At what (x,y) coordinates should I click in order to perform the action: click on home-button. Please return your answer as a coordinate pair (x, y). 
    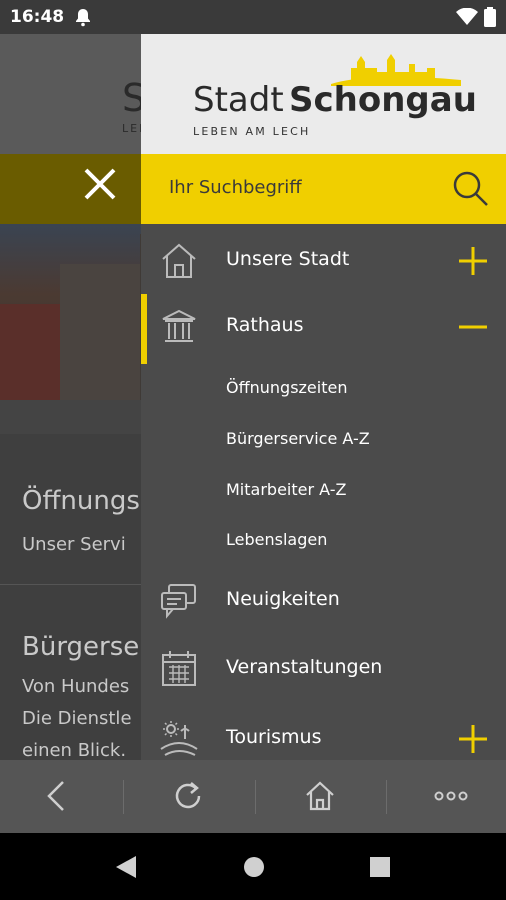
    Looking at the image, I should click on (320, 796).